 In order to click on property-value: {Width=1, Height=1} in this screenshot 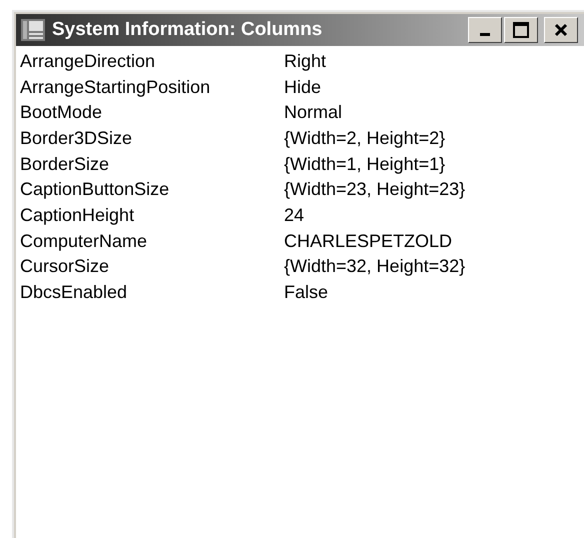, I will do `click(365, 163)`.